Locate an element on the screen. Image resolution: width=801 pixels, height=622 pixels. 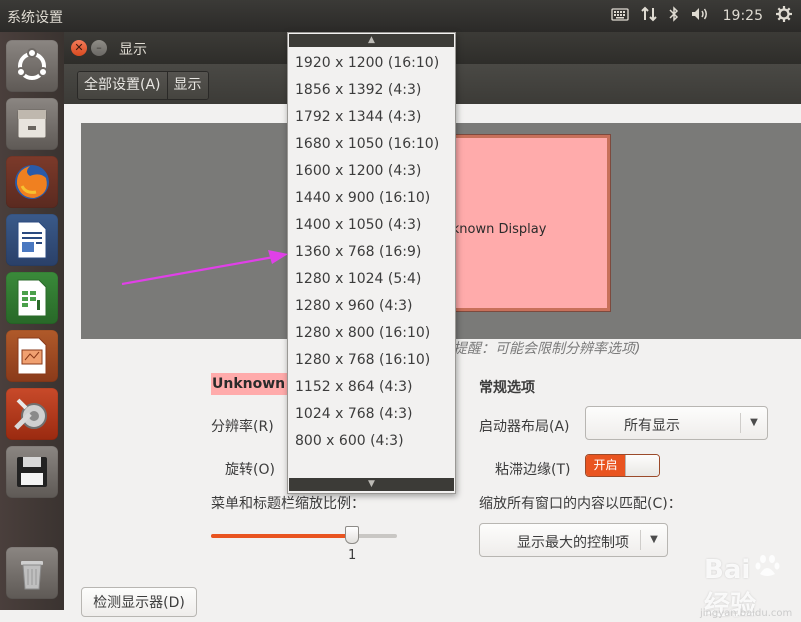
top-panel: 系统设置 19:25 is located at coordinates (400, 16).